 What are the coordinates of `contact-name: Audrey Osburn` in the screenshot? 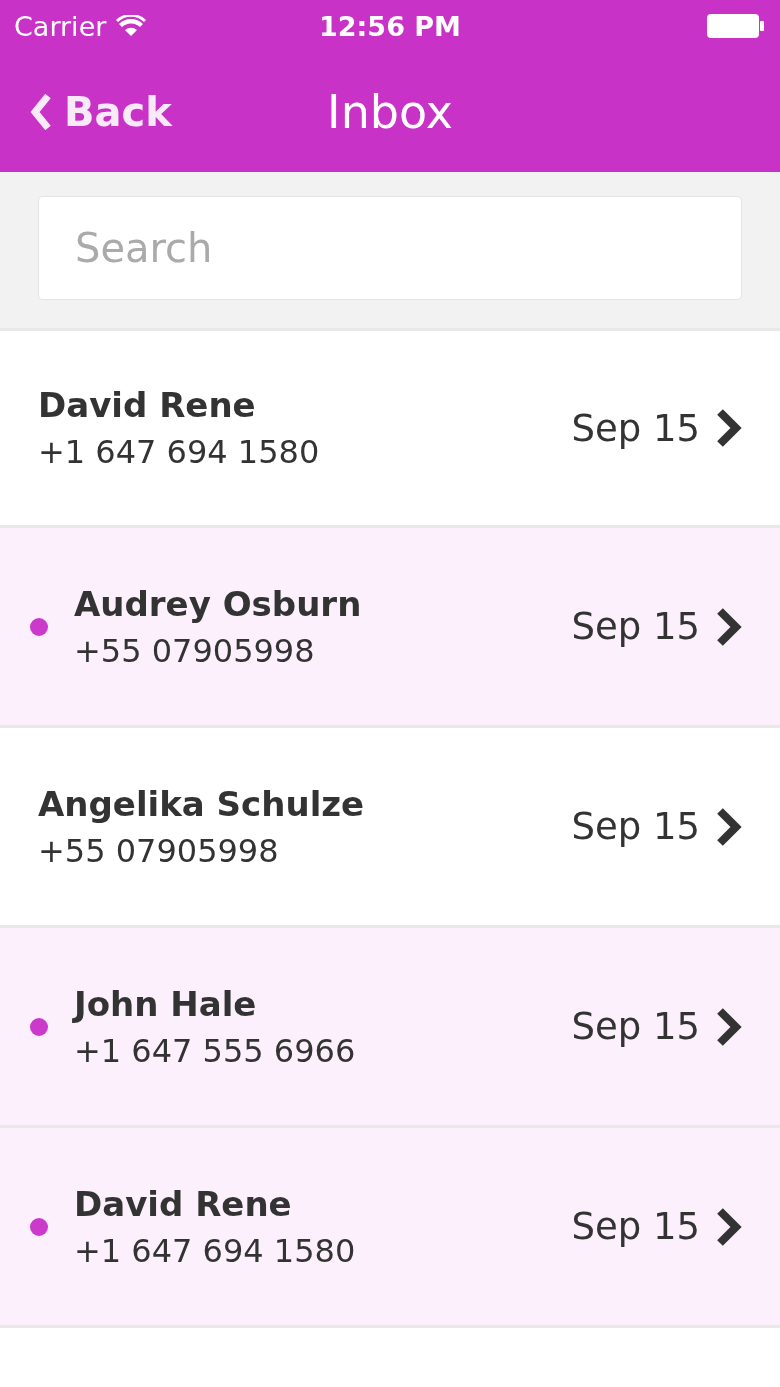 It's located at (218, 603).